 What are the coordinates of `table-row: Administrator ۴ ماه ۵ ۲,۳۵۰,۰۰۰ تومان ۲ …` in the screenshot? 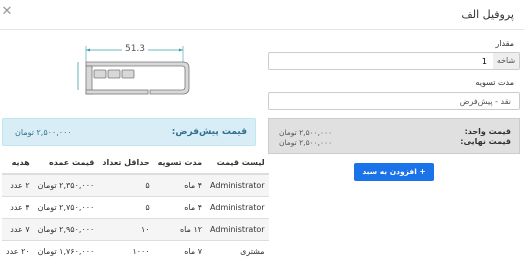 It's located at (135, 185).